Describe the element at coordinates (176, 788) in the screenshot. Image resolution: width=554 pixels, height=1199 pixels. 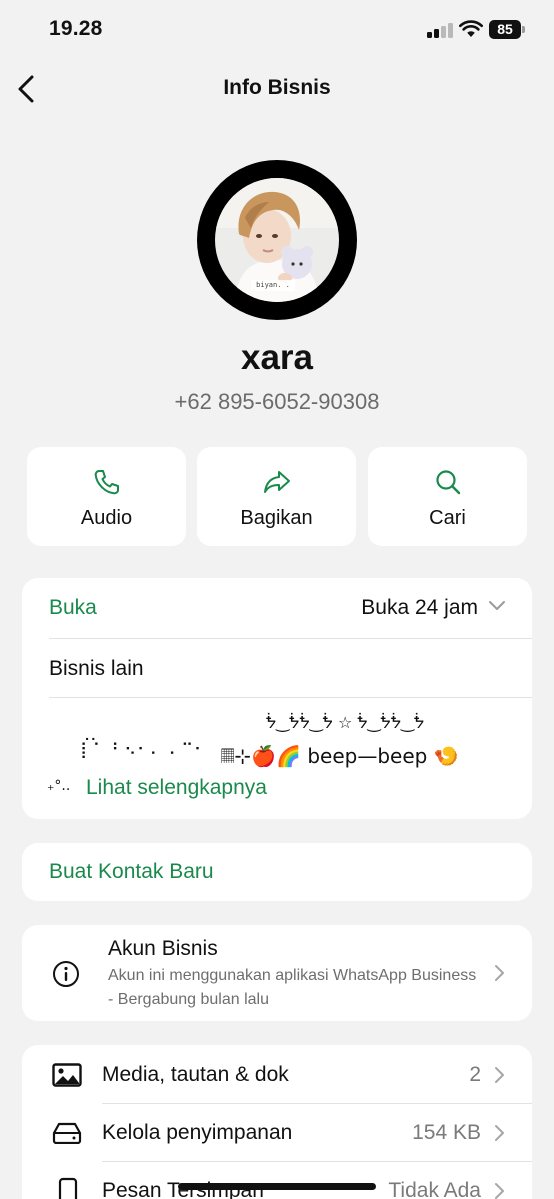
I see `see-more-link: Lihat selengkapnya` at that location.